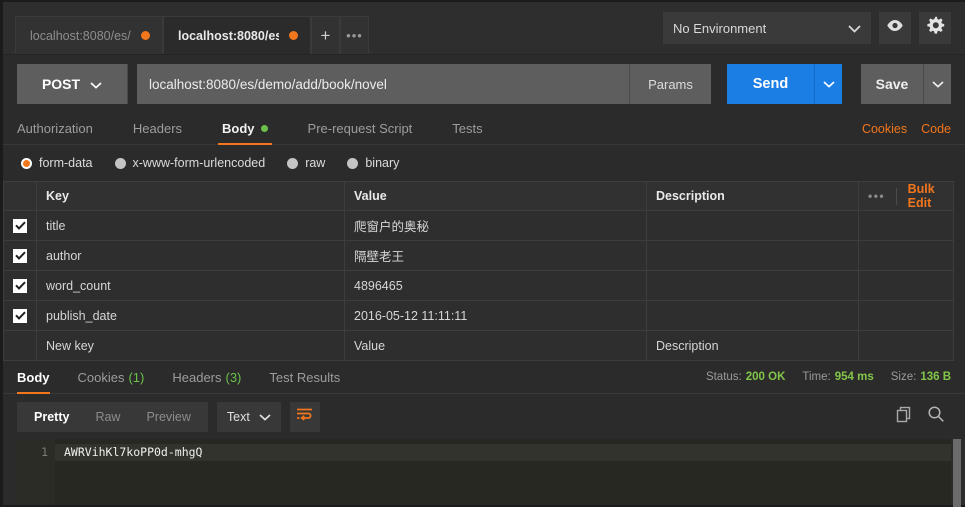 This screenshot has width=965, height=507. Describe the element at coordinates (89, 35) in the screenshot. I see `request-tab-1: localhost:8080/es/der` at that location.